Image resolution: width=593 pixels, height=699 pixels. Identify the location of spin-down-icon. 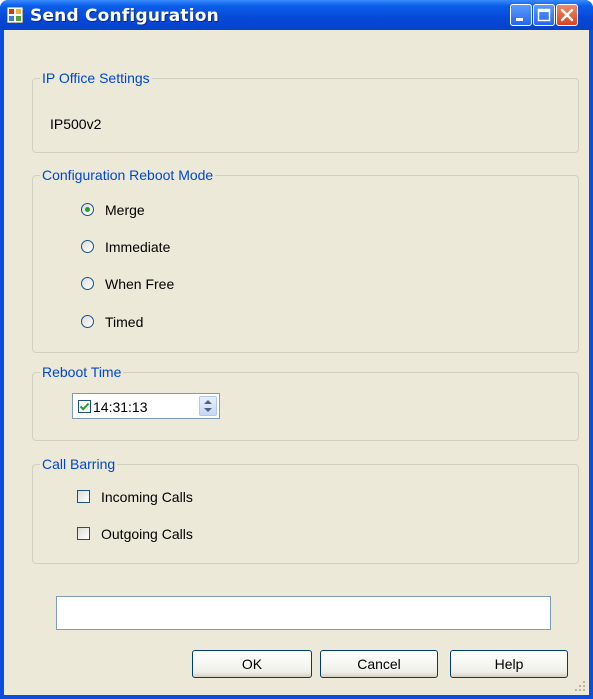
(208, 410).